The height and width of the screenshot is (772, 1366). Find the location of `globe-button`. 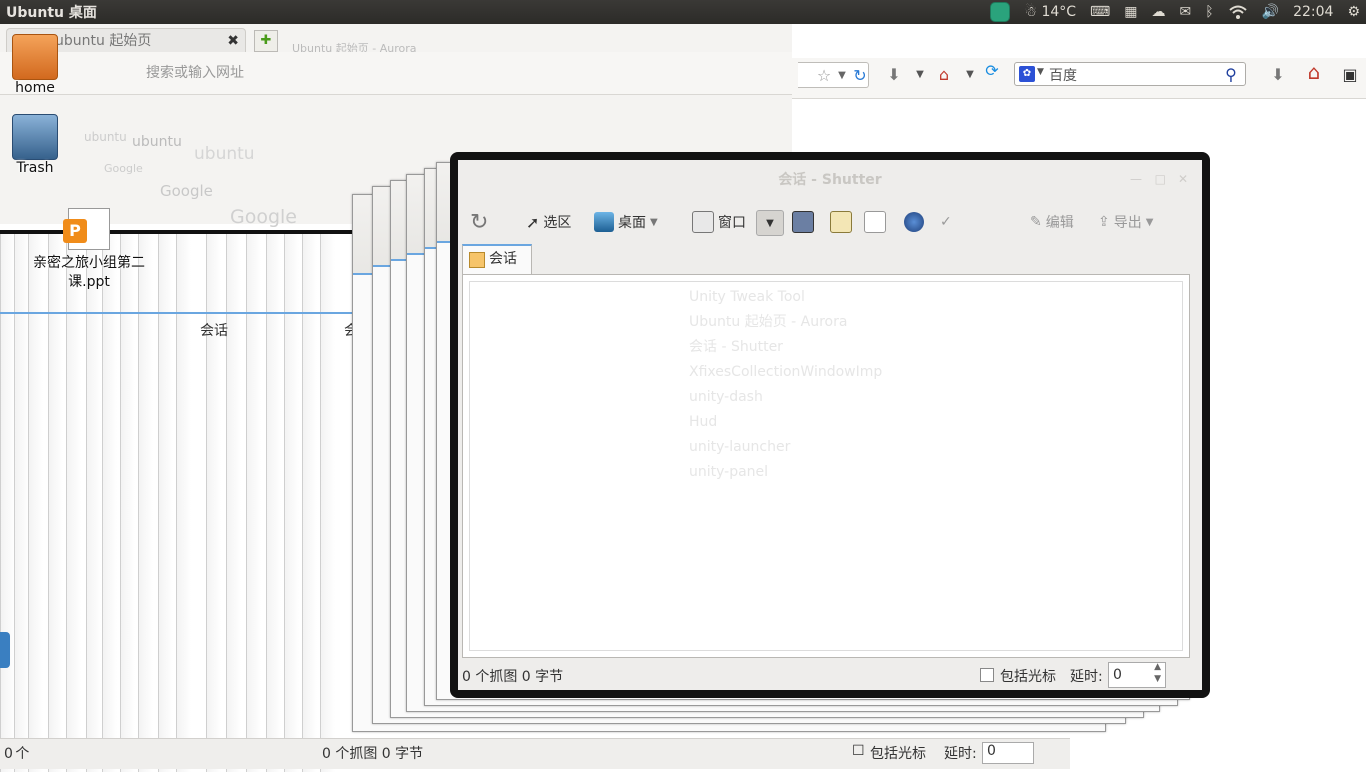

globe-button is located at coordinates (914, 222).